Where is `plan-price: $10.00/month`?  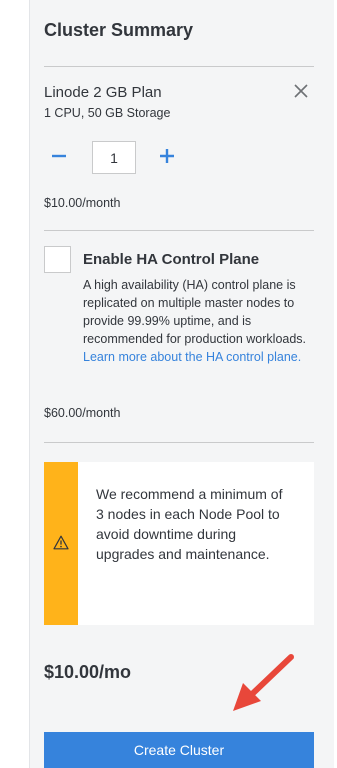
plan-price: $10.00/month is located at coordinates (82, 203).